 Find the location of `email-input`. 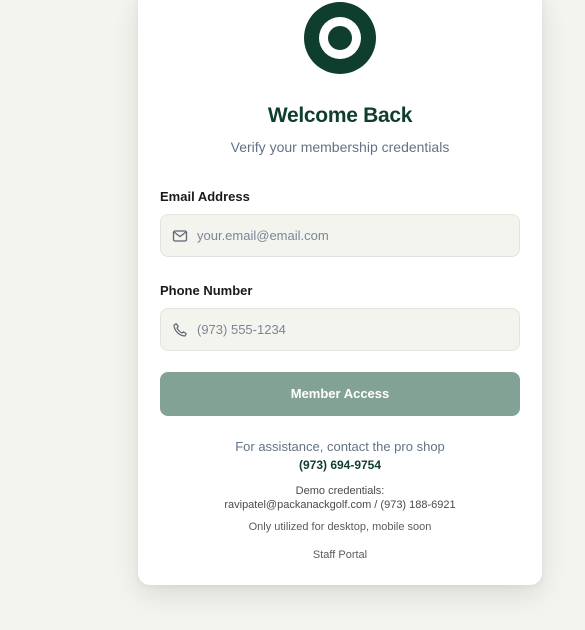

email-input is located at coordinates (354, 235).